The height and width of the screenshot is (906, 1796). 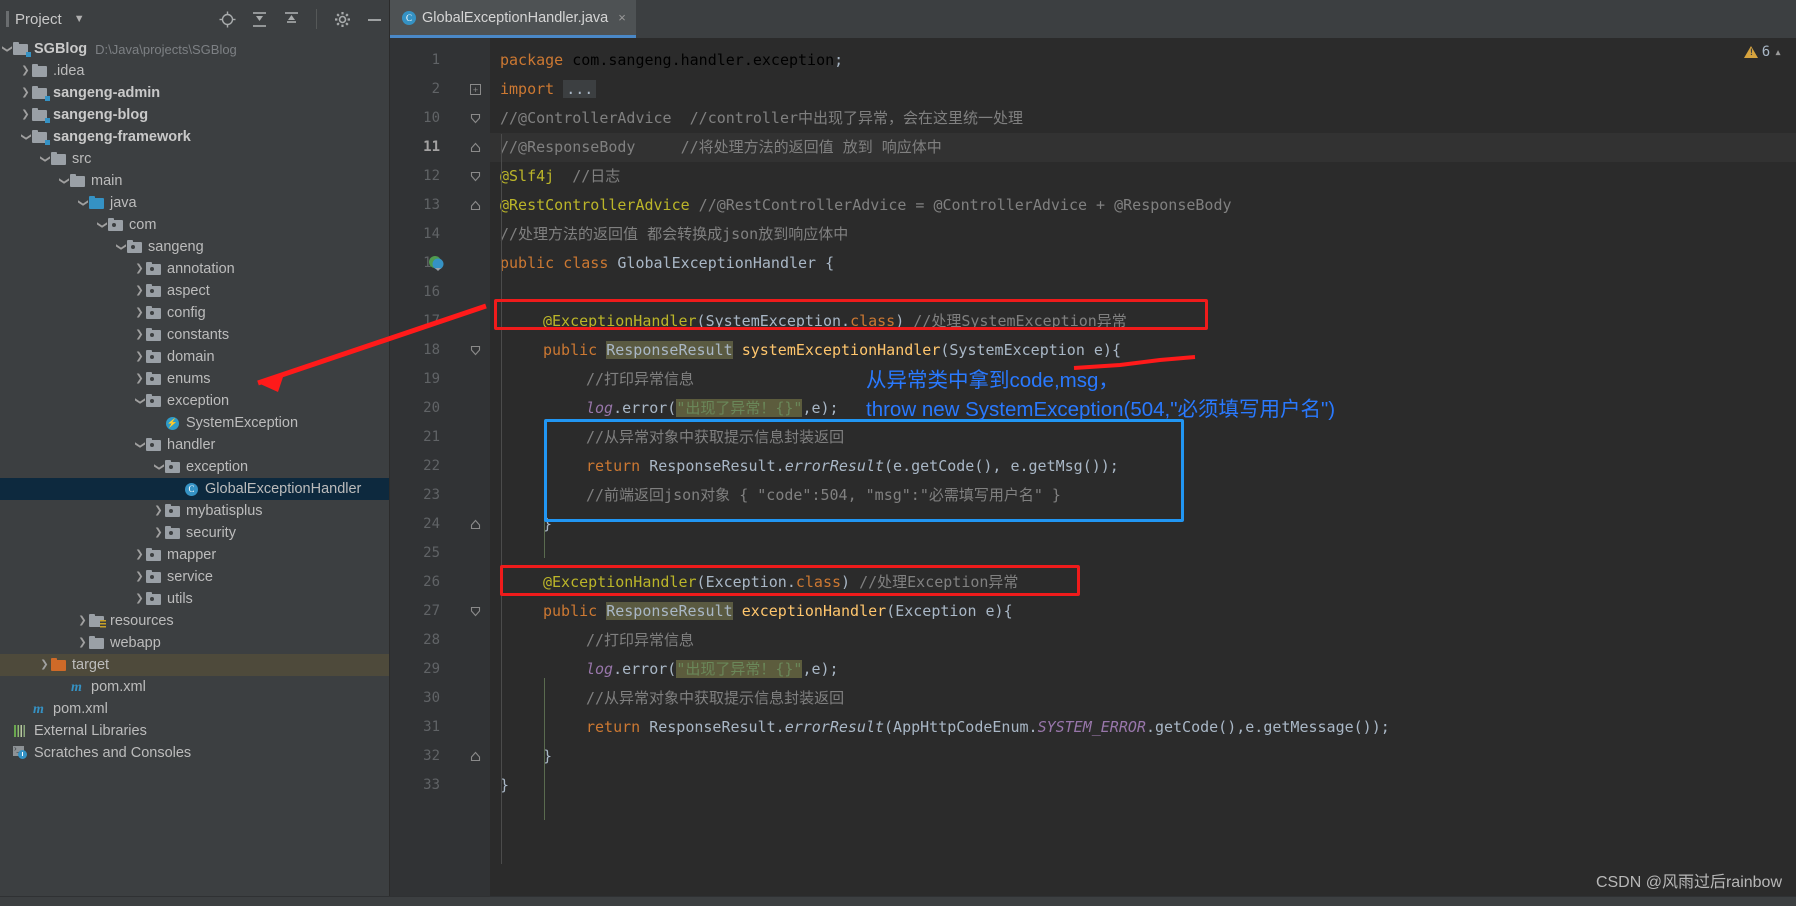 What do you see at coordinates (194, 423) in the screenshot?
I see `tree-item-systemexception: ⚡ SystemException` at bounding box center [194, 423].